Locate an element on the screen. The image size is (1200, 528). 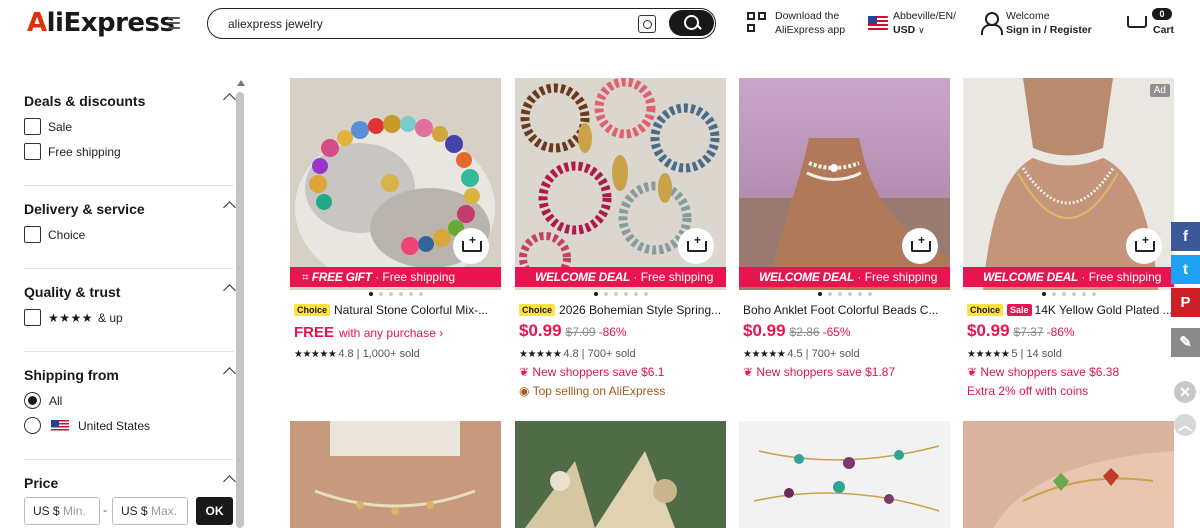
new-shopper-savings: ❦ New shoppers save $6.1 is located at coordinates (591, 372).